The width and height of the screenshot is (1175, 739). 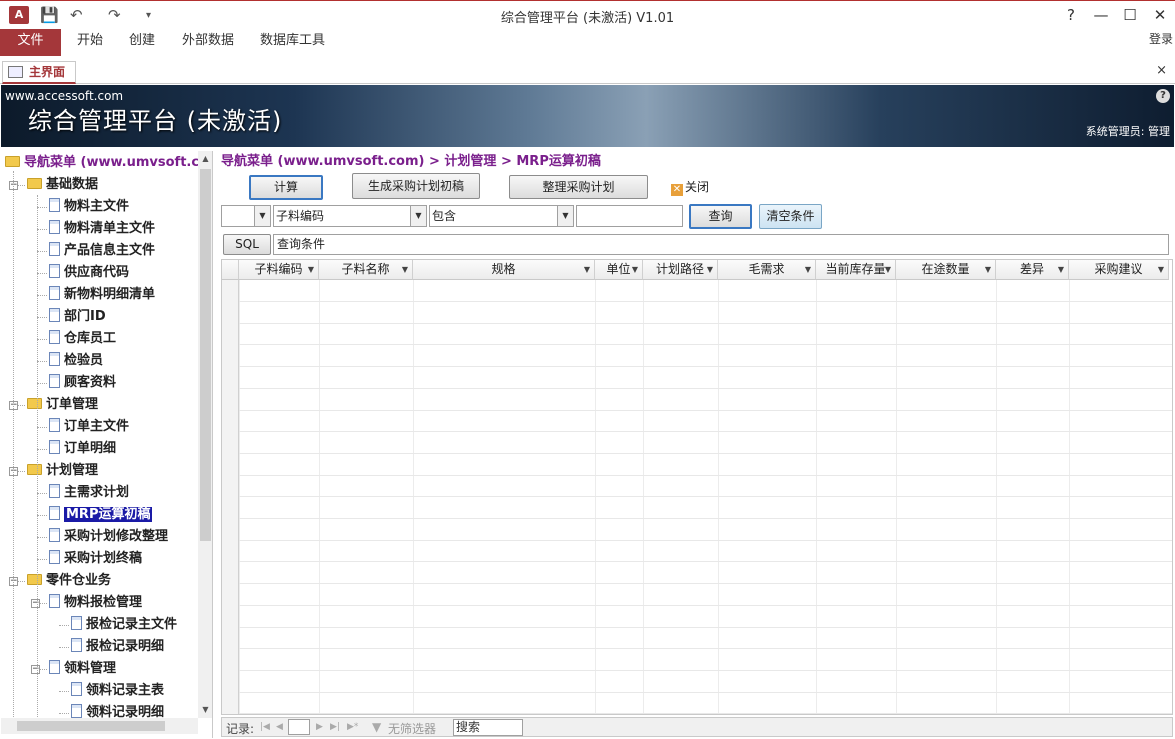 I want to click on first-record-icon: |◀, so click(x=265, y=727).